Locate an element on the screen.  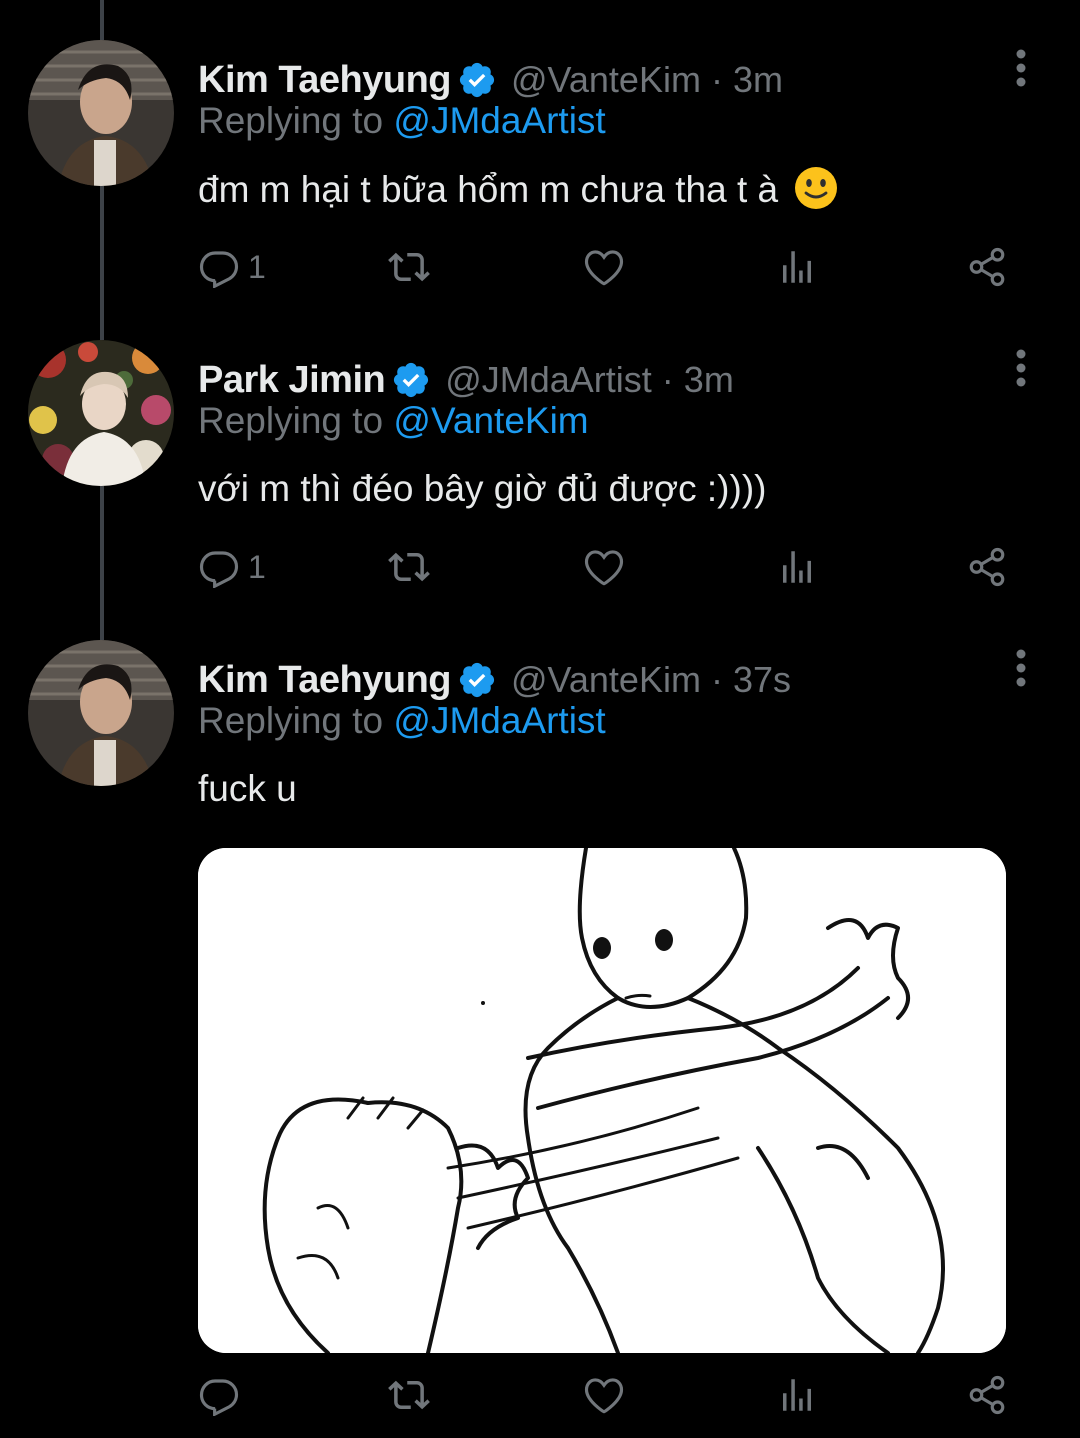
reply-button is located at coordinates (219, 1395).